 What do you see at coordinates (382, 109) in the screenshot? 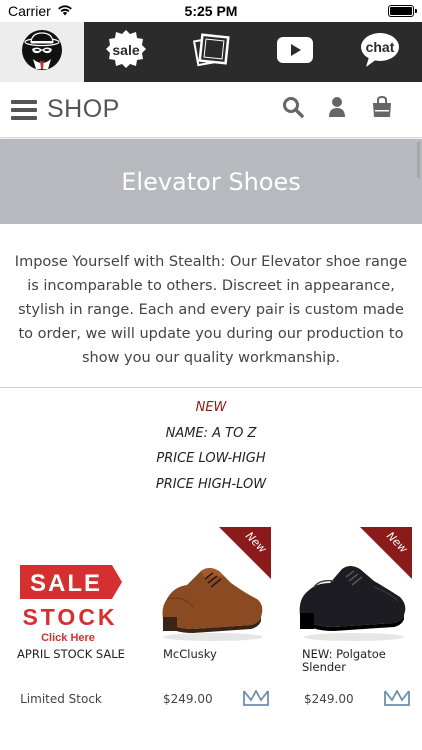
I see `cart-icon` at bounding box center [382, 109].